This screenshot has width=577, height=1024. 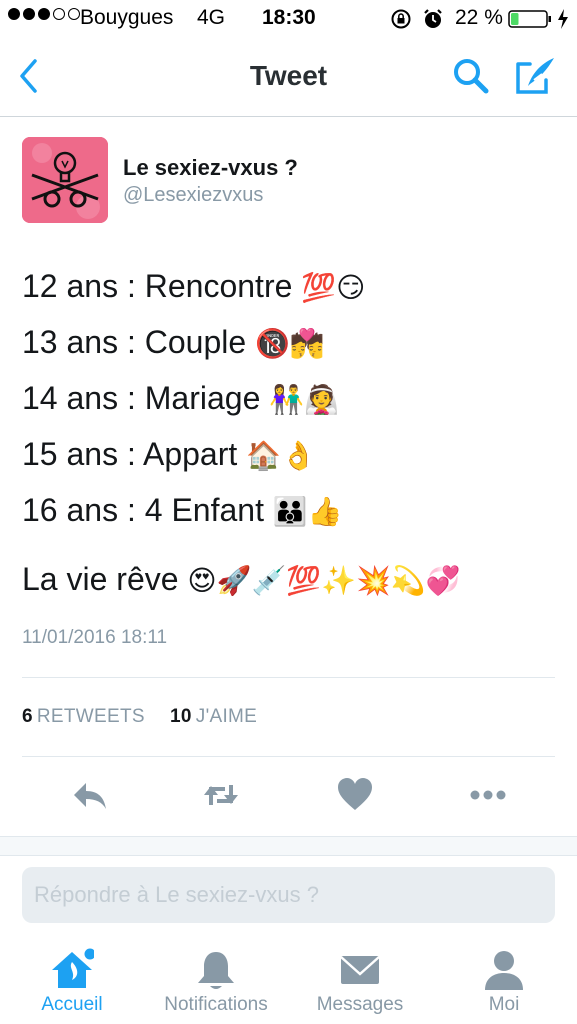 I want to click on likes-stat: 10 J'AIME, so click(x=213, y=716).